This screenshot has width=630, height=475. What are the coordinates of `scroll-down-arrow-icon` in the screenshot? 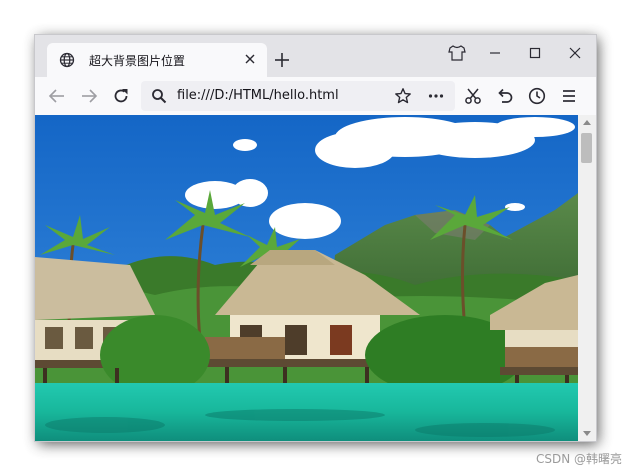 It's located at (587, 433).